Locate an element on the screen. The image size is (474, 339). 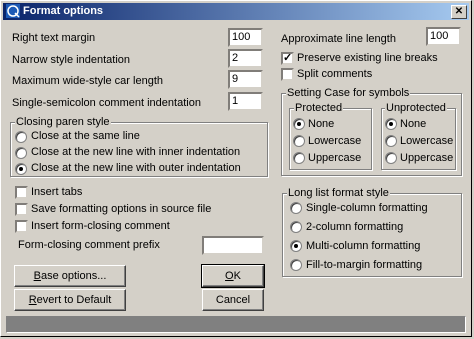
semicolon-indent-label: Single-semicolon comment indentation is located at coordinates (106, 103).